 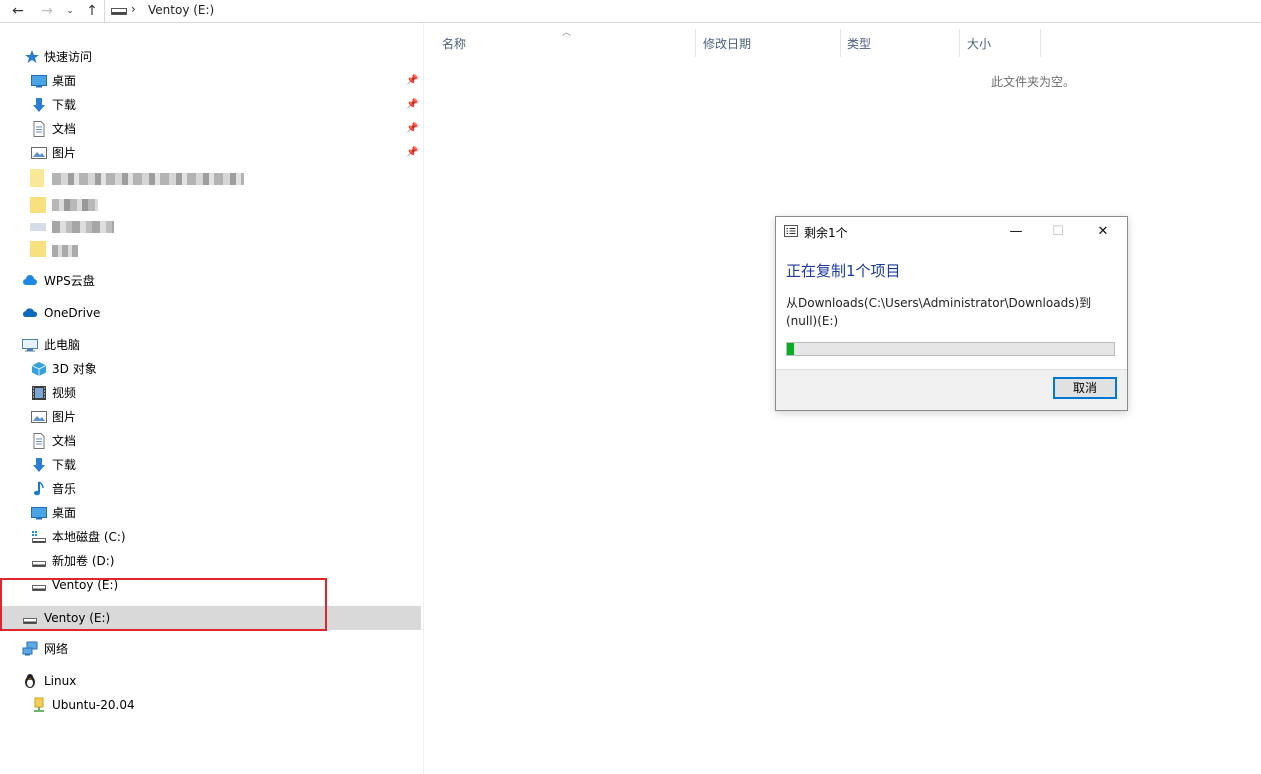 I want to click on system-drive-icon, so click(x=39, y=537).